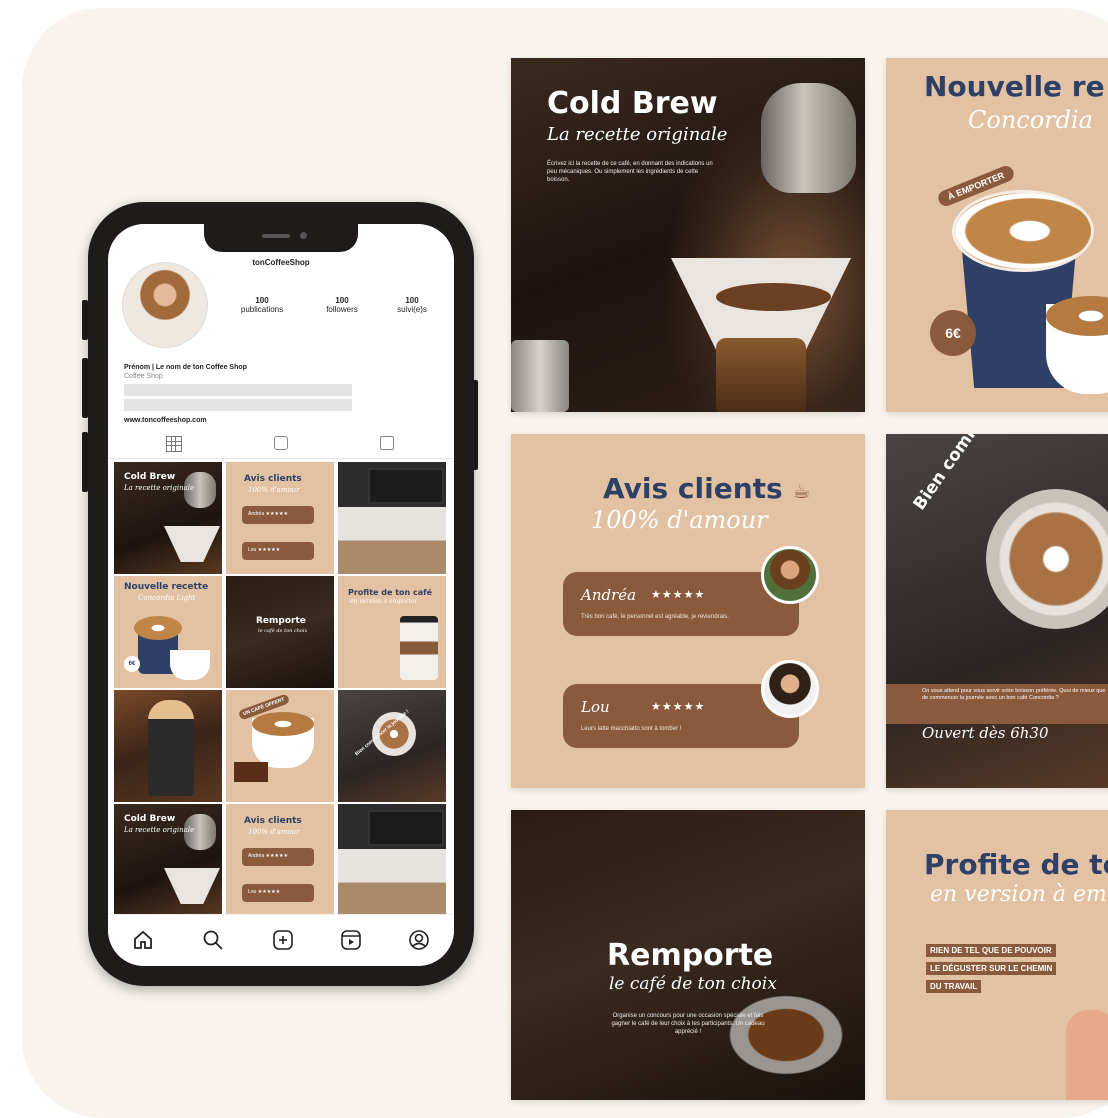  Describe the element at coordinates (632, 103) in the screenshot. I see `tile-title: Cold Brew` at that location.